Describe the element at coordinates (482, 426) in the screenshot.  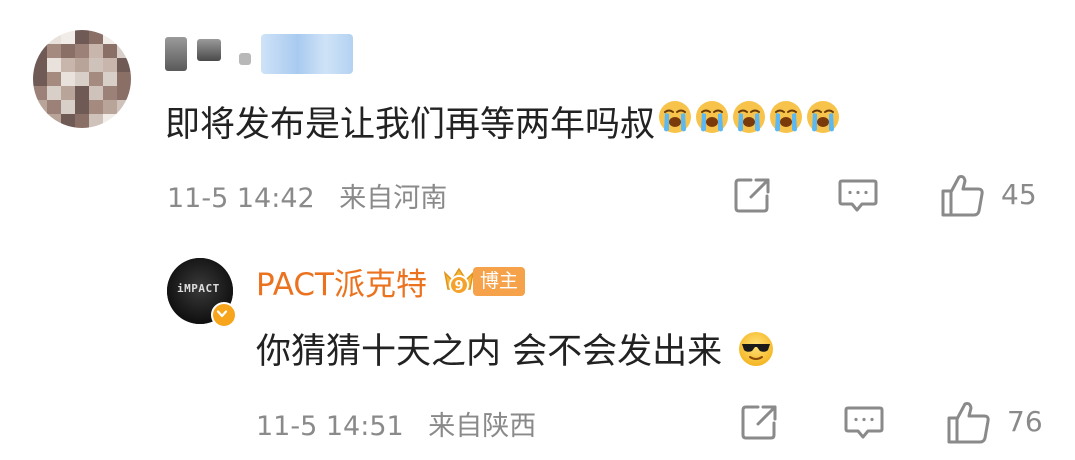
I see `reply-location: 来自陕西` at that location.